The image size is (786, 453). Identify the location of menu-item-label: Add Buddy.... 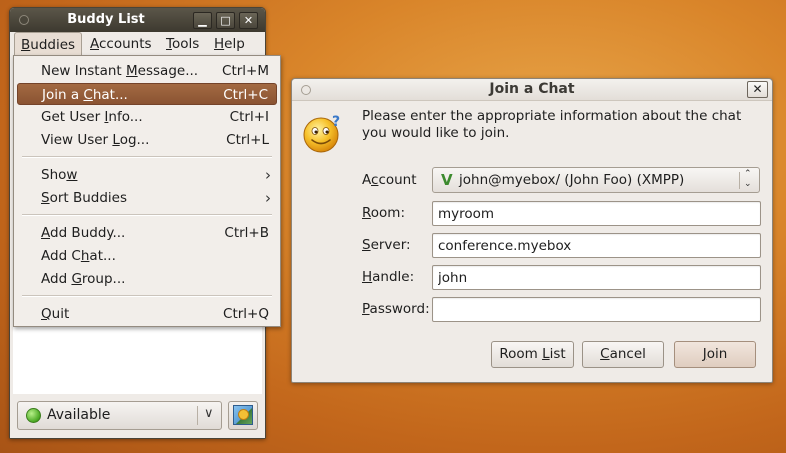
(83, 233).